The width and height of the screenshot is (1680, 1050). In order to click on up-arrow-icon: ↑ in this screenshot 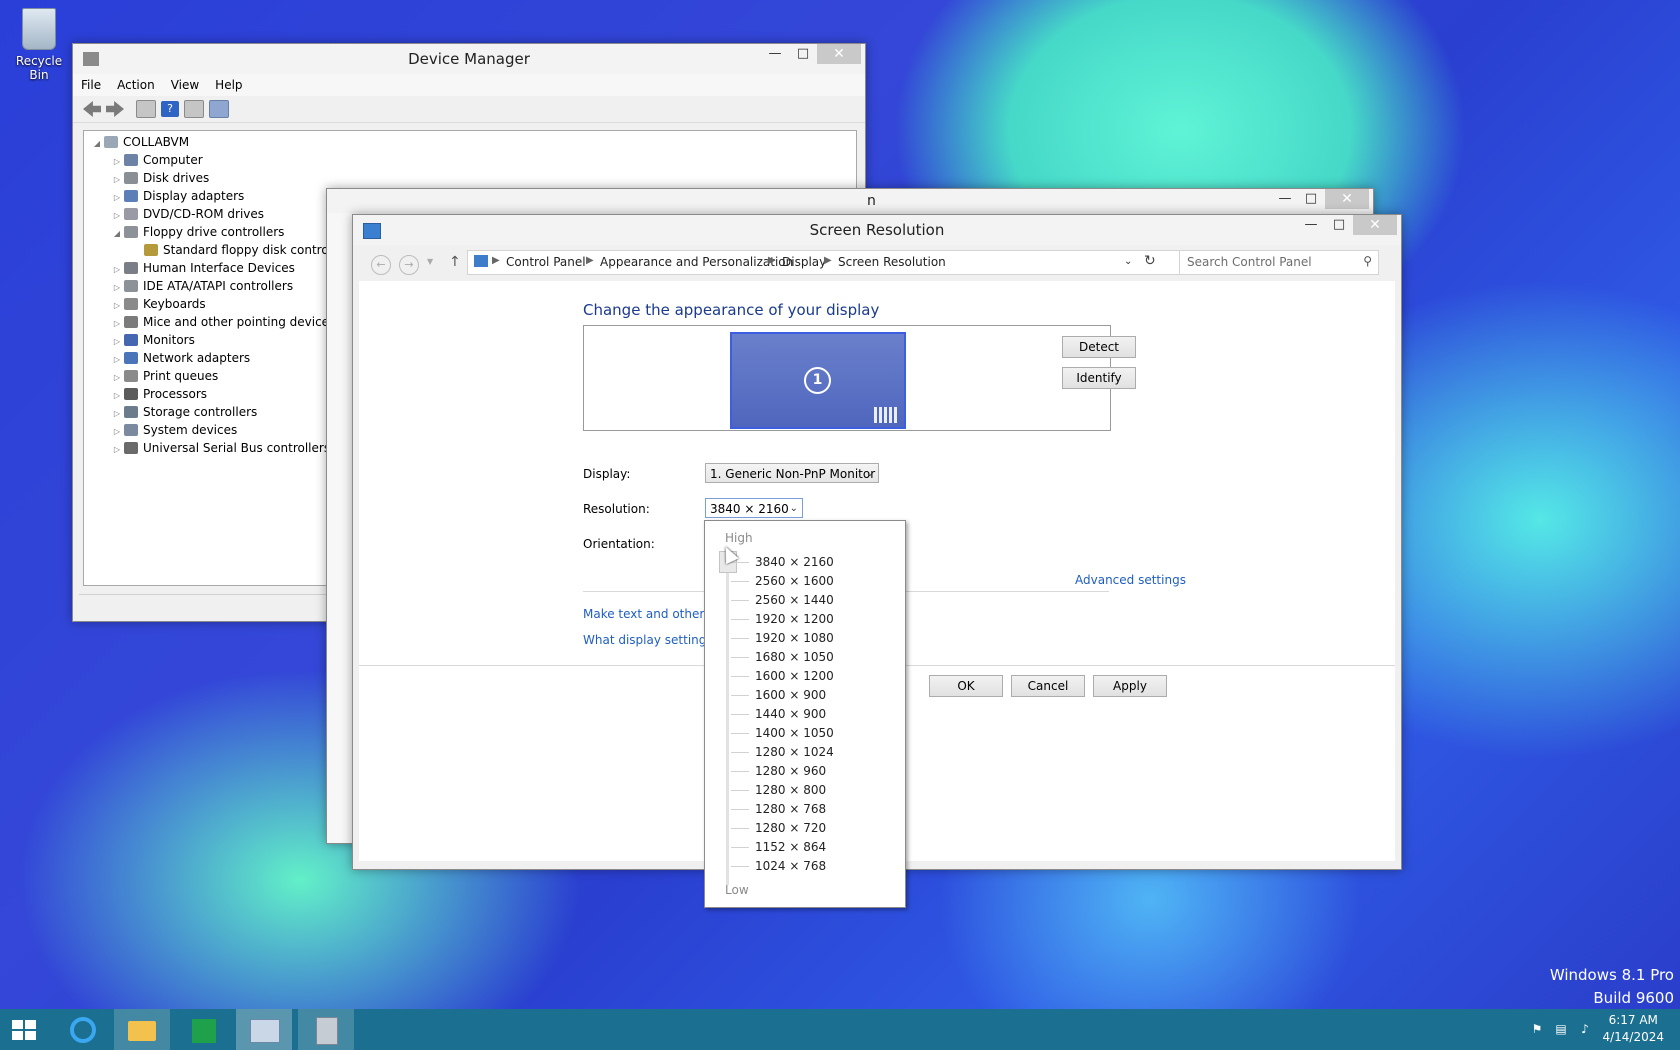, I will do `click(455, 262)`.